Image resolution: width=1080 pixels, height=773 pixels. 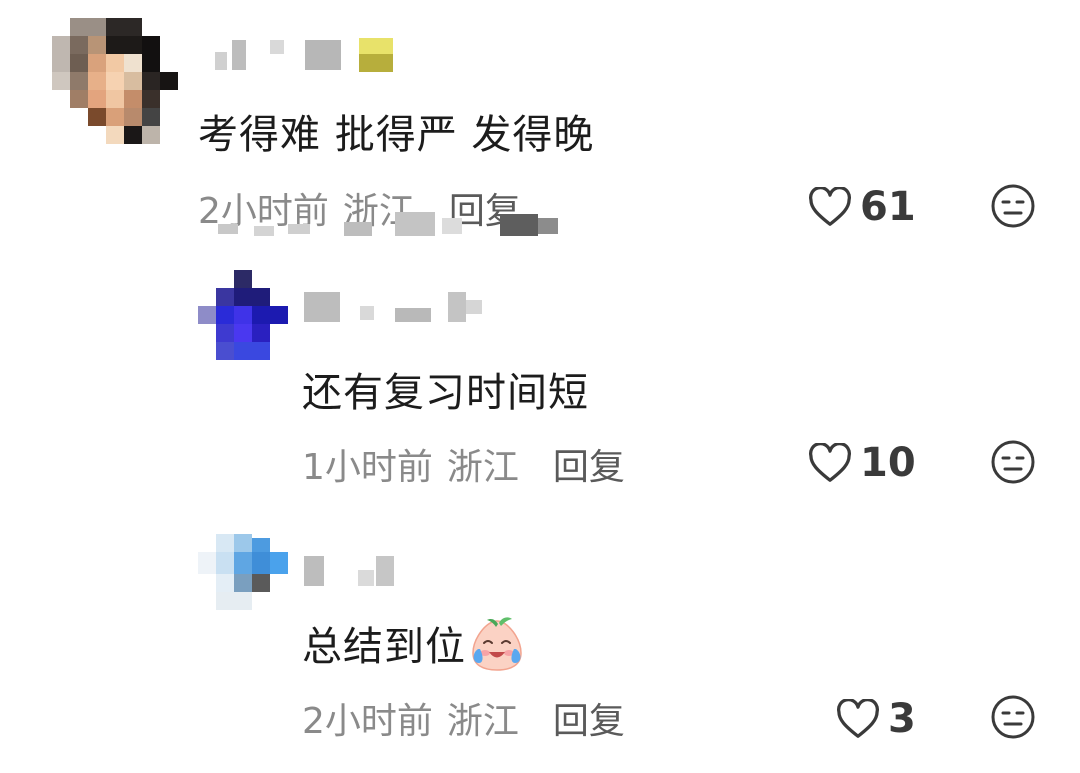 What do you see at coordinates (367, 721) in the screenshot?
I see `comment-time: 2小时前` at bounding box center [367, 721].